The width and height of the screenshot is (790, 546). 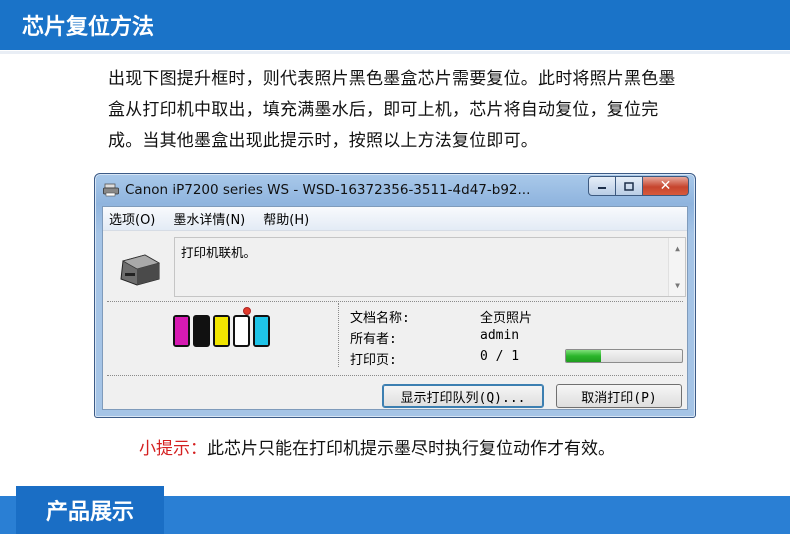 I want to click on section-header: 芯片复位方法, so click(x=395, y=27).